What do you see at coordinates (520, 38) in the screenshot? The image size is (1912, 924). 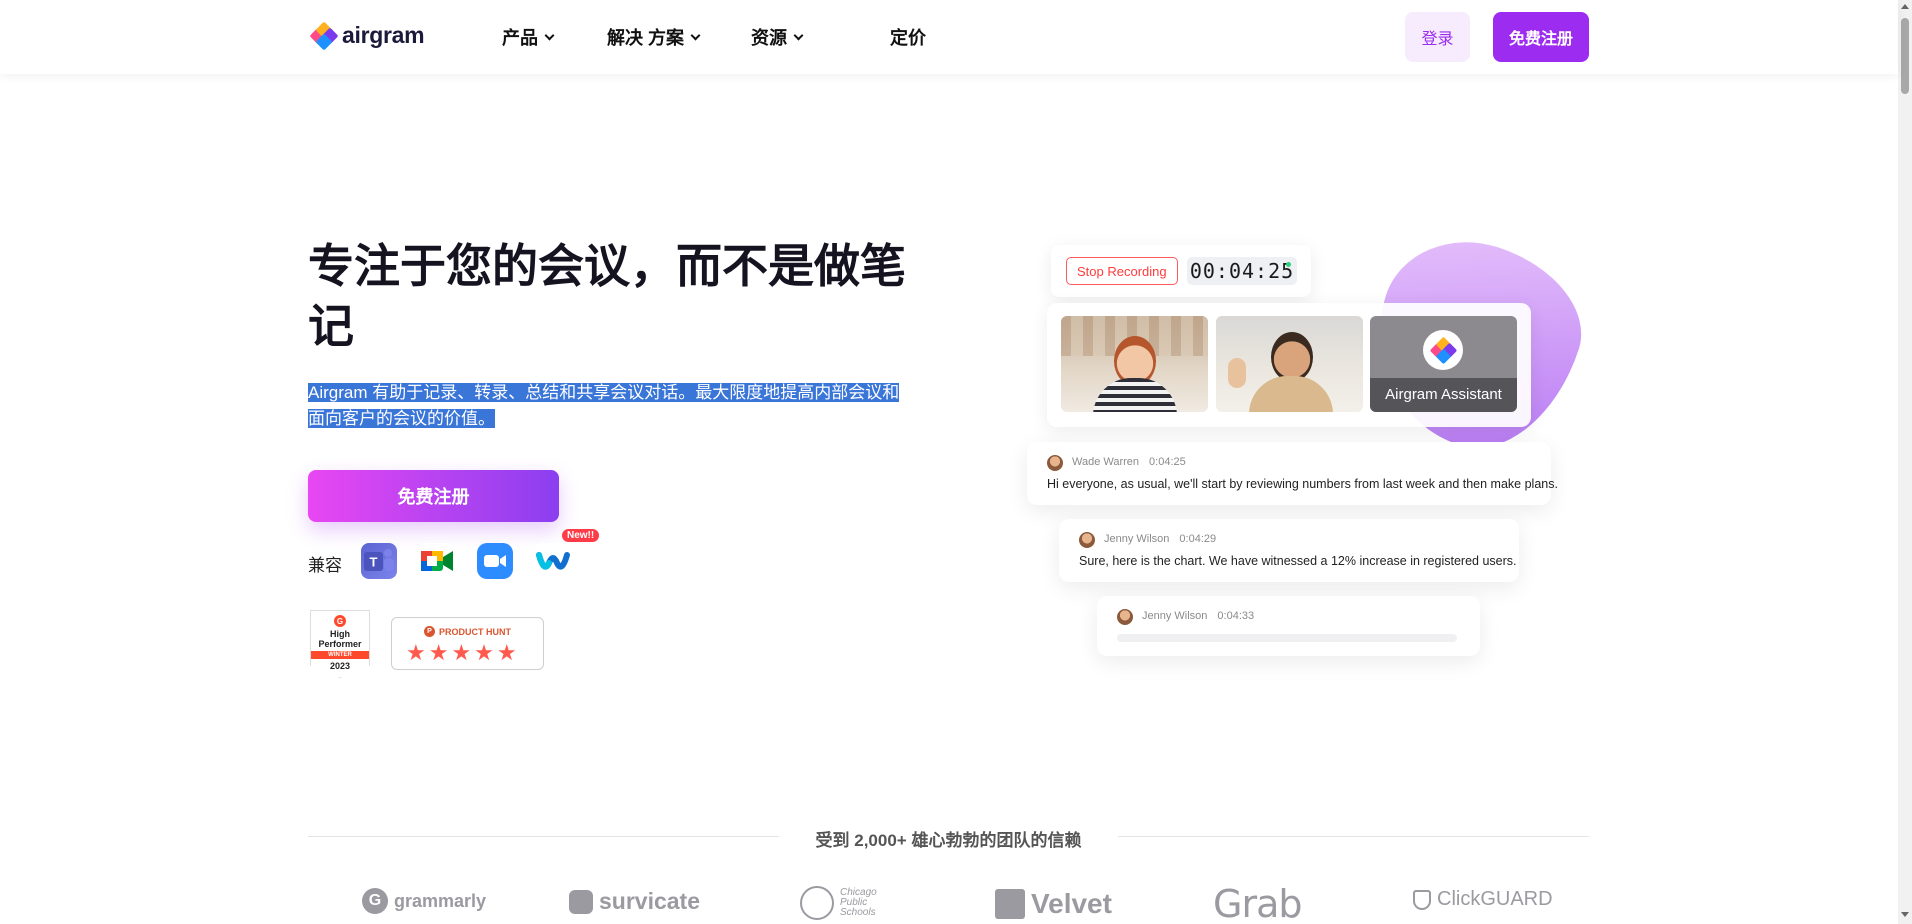 I see `nav-label: 产品` at bounding box center [520, 38].